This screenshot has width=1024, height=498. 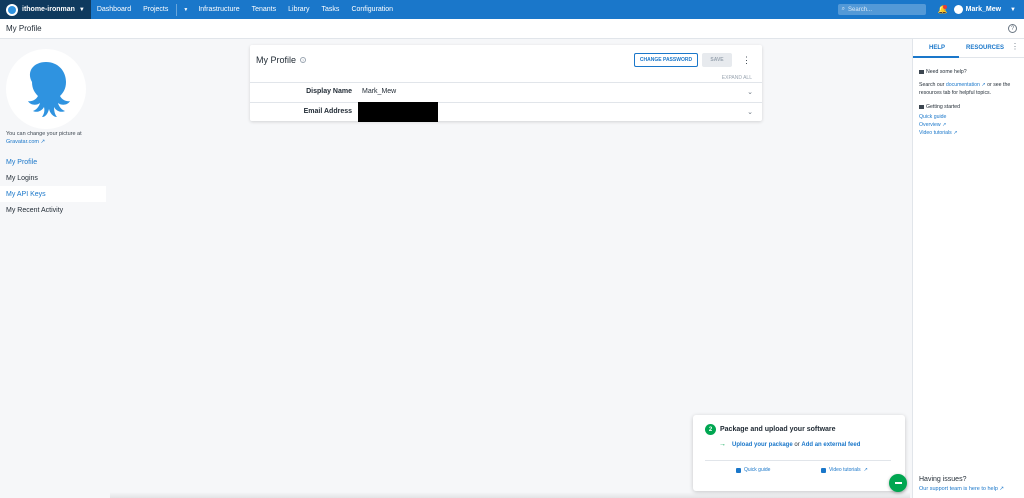 What do you see at coordinates (710, 429) in the screenshot?
I see `step-badge: 2` at bounding box center [710, 429].